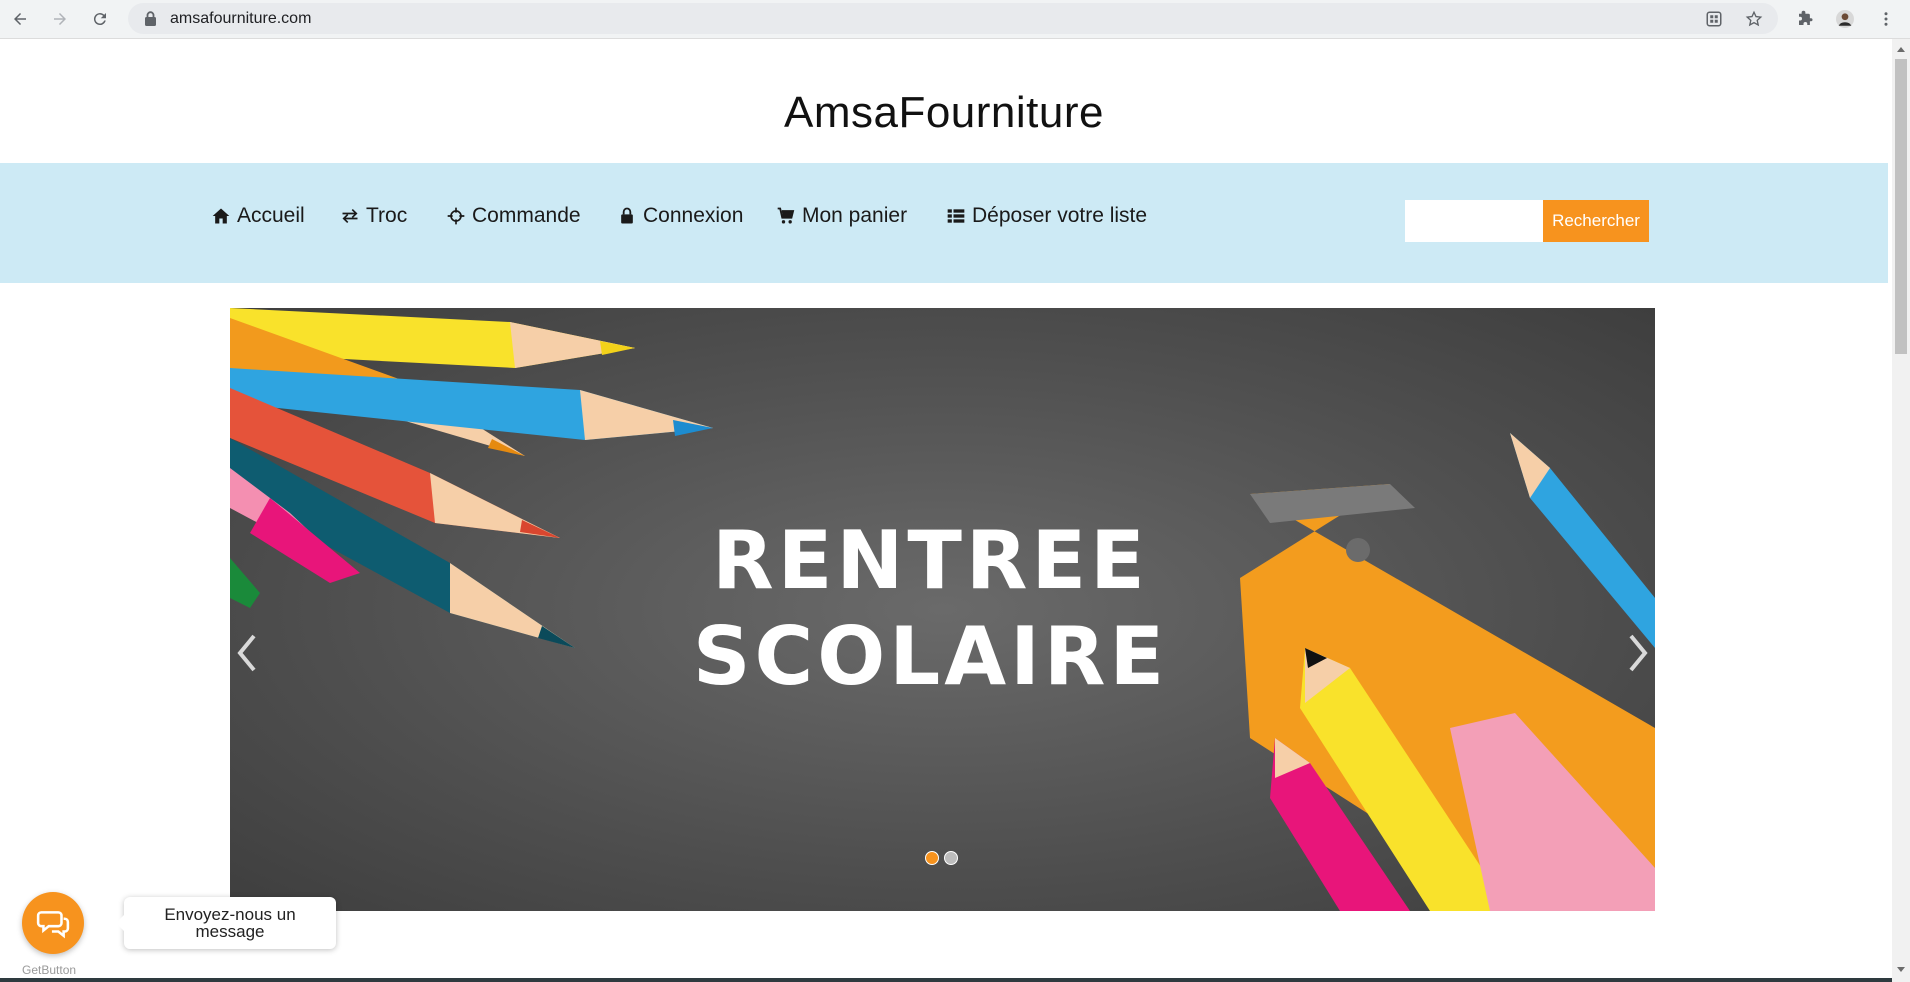  I want to click on nav-item-label: Commande, so click(526, 215).